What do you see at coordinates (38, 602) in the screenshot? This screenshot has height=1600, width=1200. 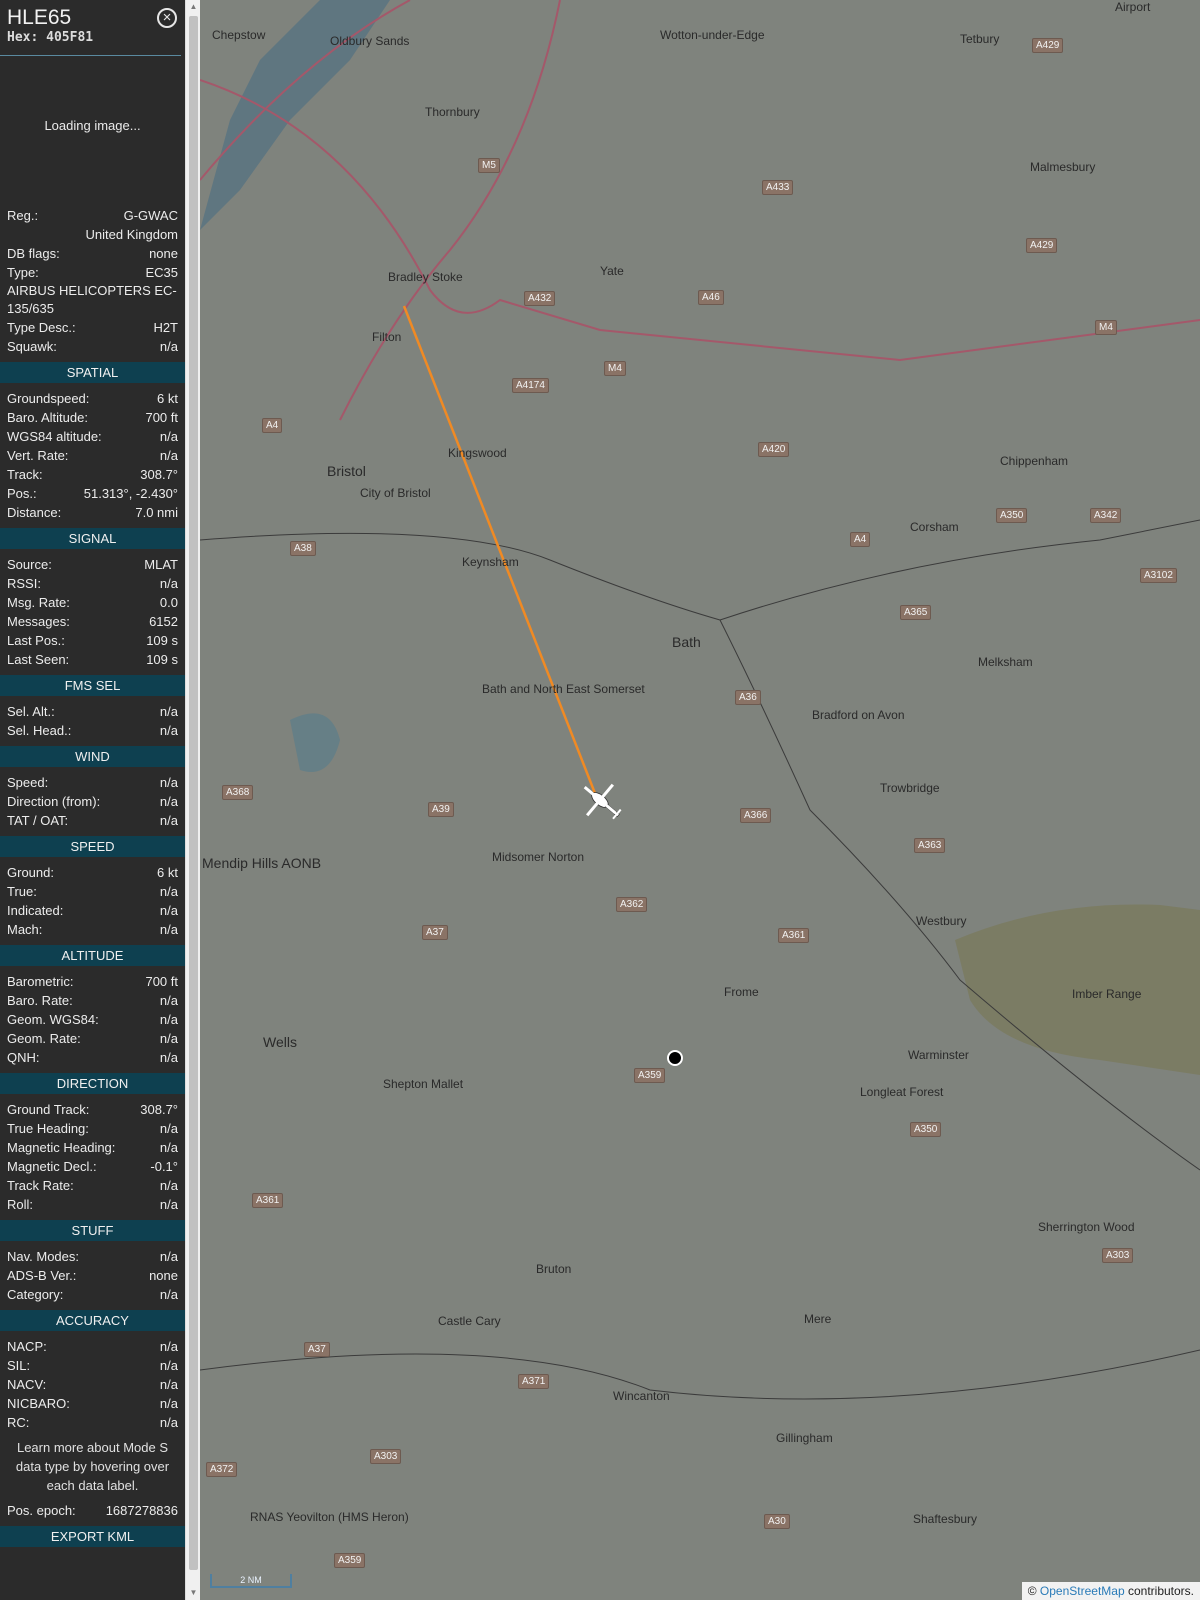 I see `data-label: Msg. Rate:` at bounding box center [38, 602].